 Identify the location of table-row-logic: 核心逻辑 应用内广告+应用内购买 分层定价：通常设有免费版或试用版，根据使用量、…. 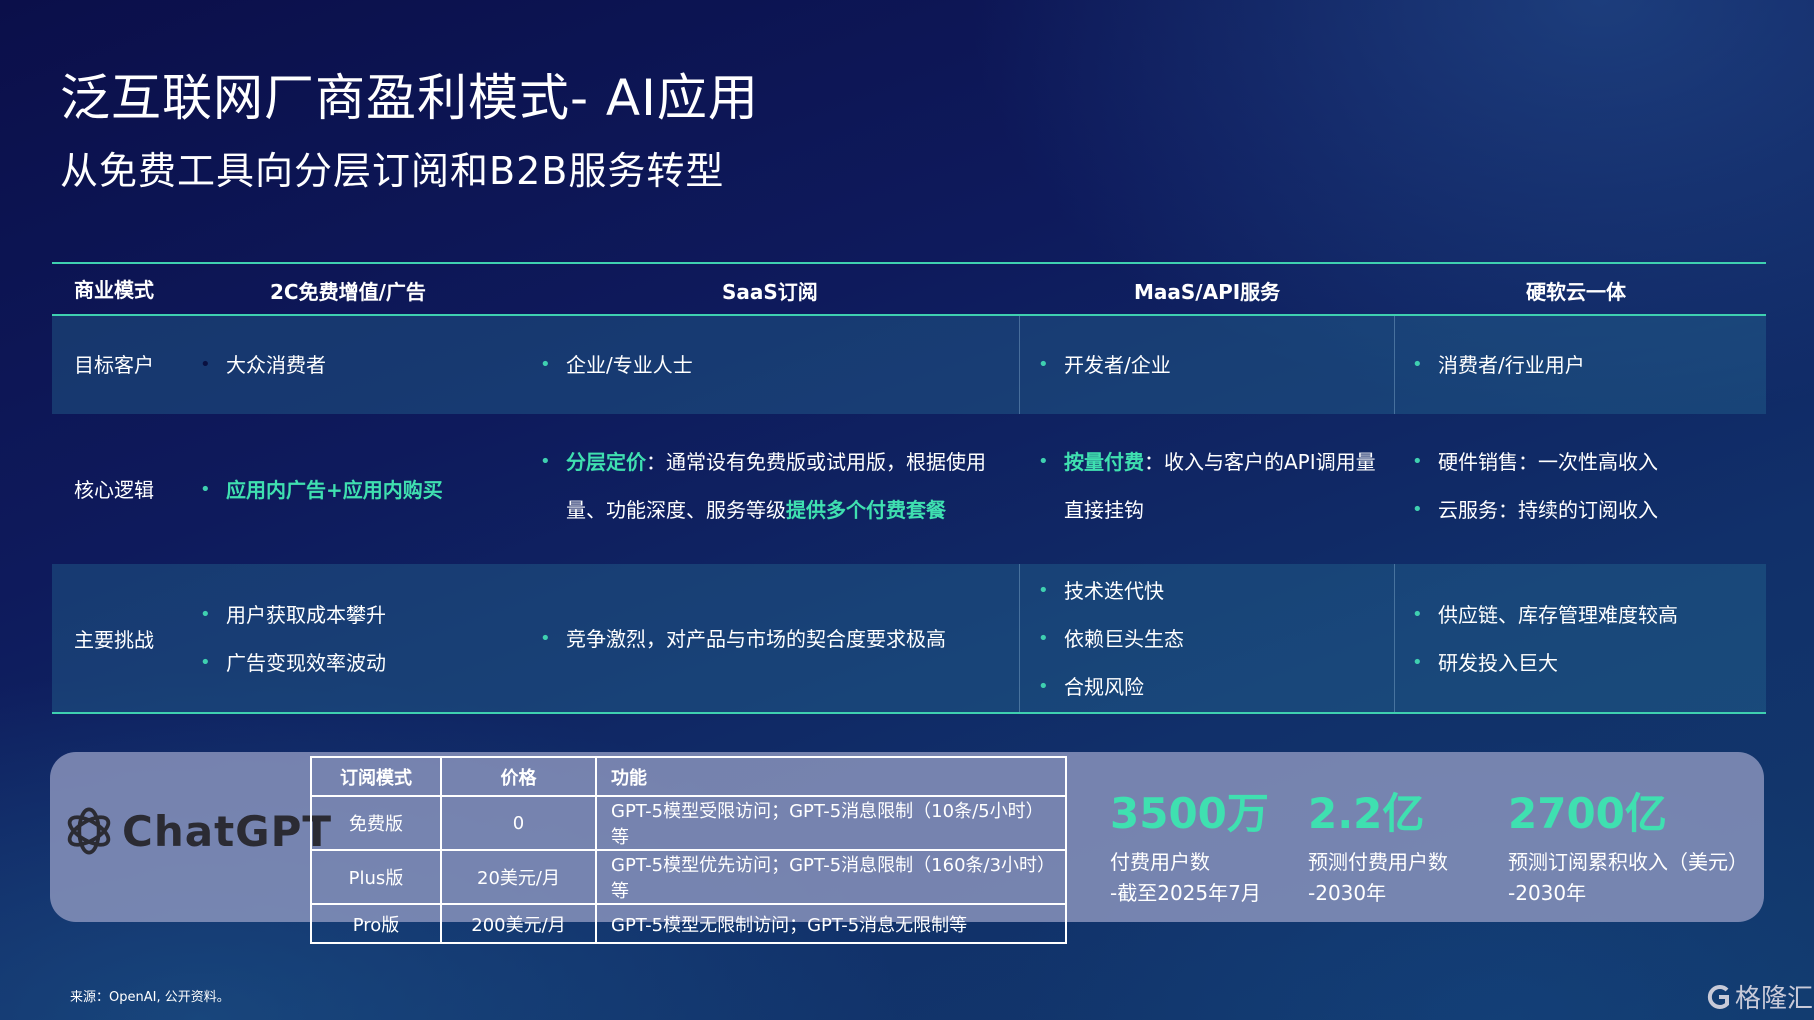
(909, 489).